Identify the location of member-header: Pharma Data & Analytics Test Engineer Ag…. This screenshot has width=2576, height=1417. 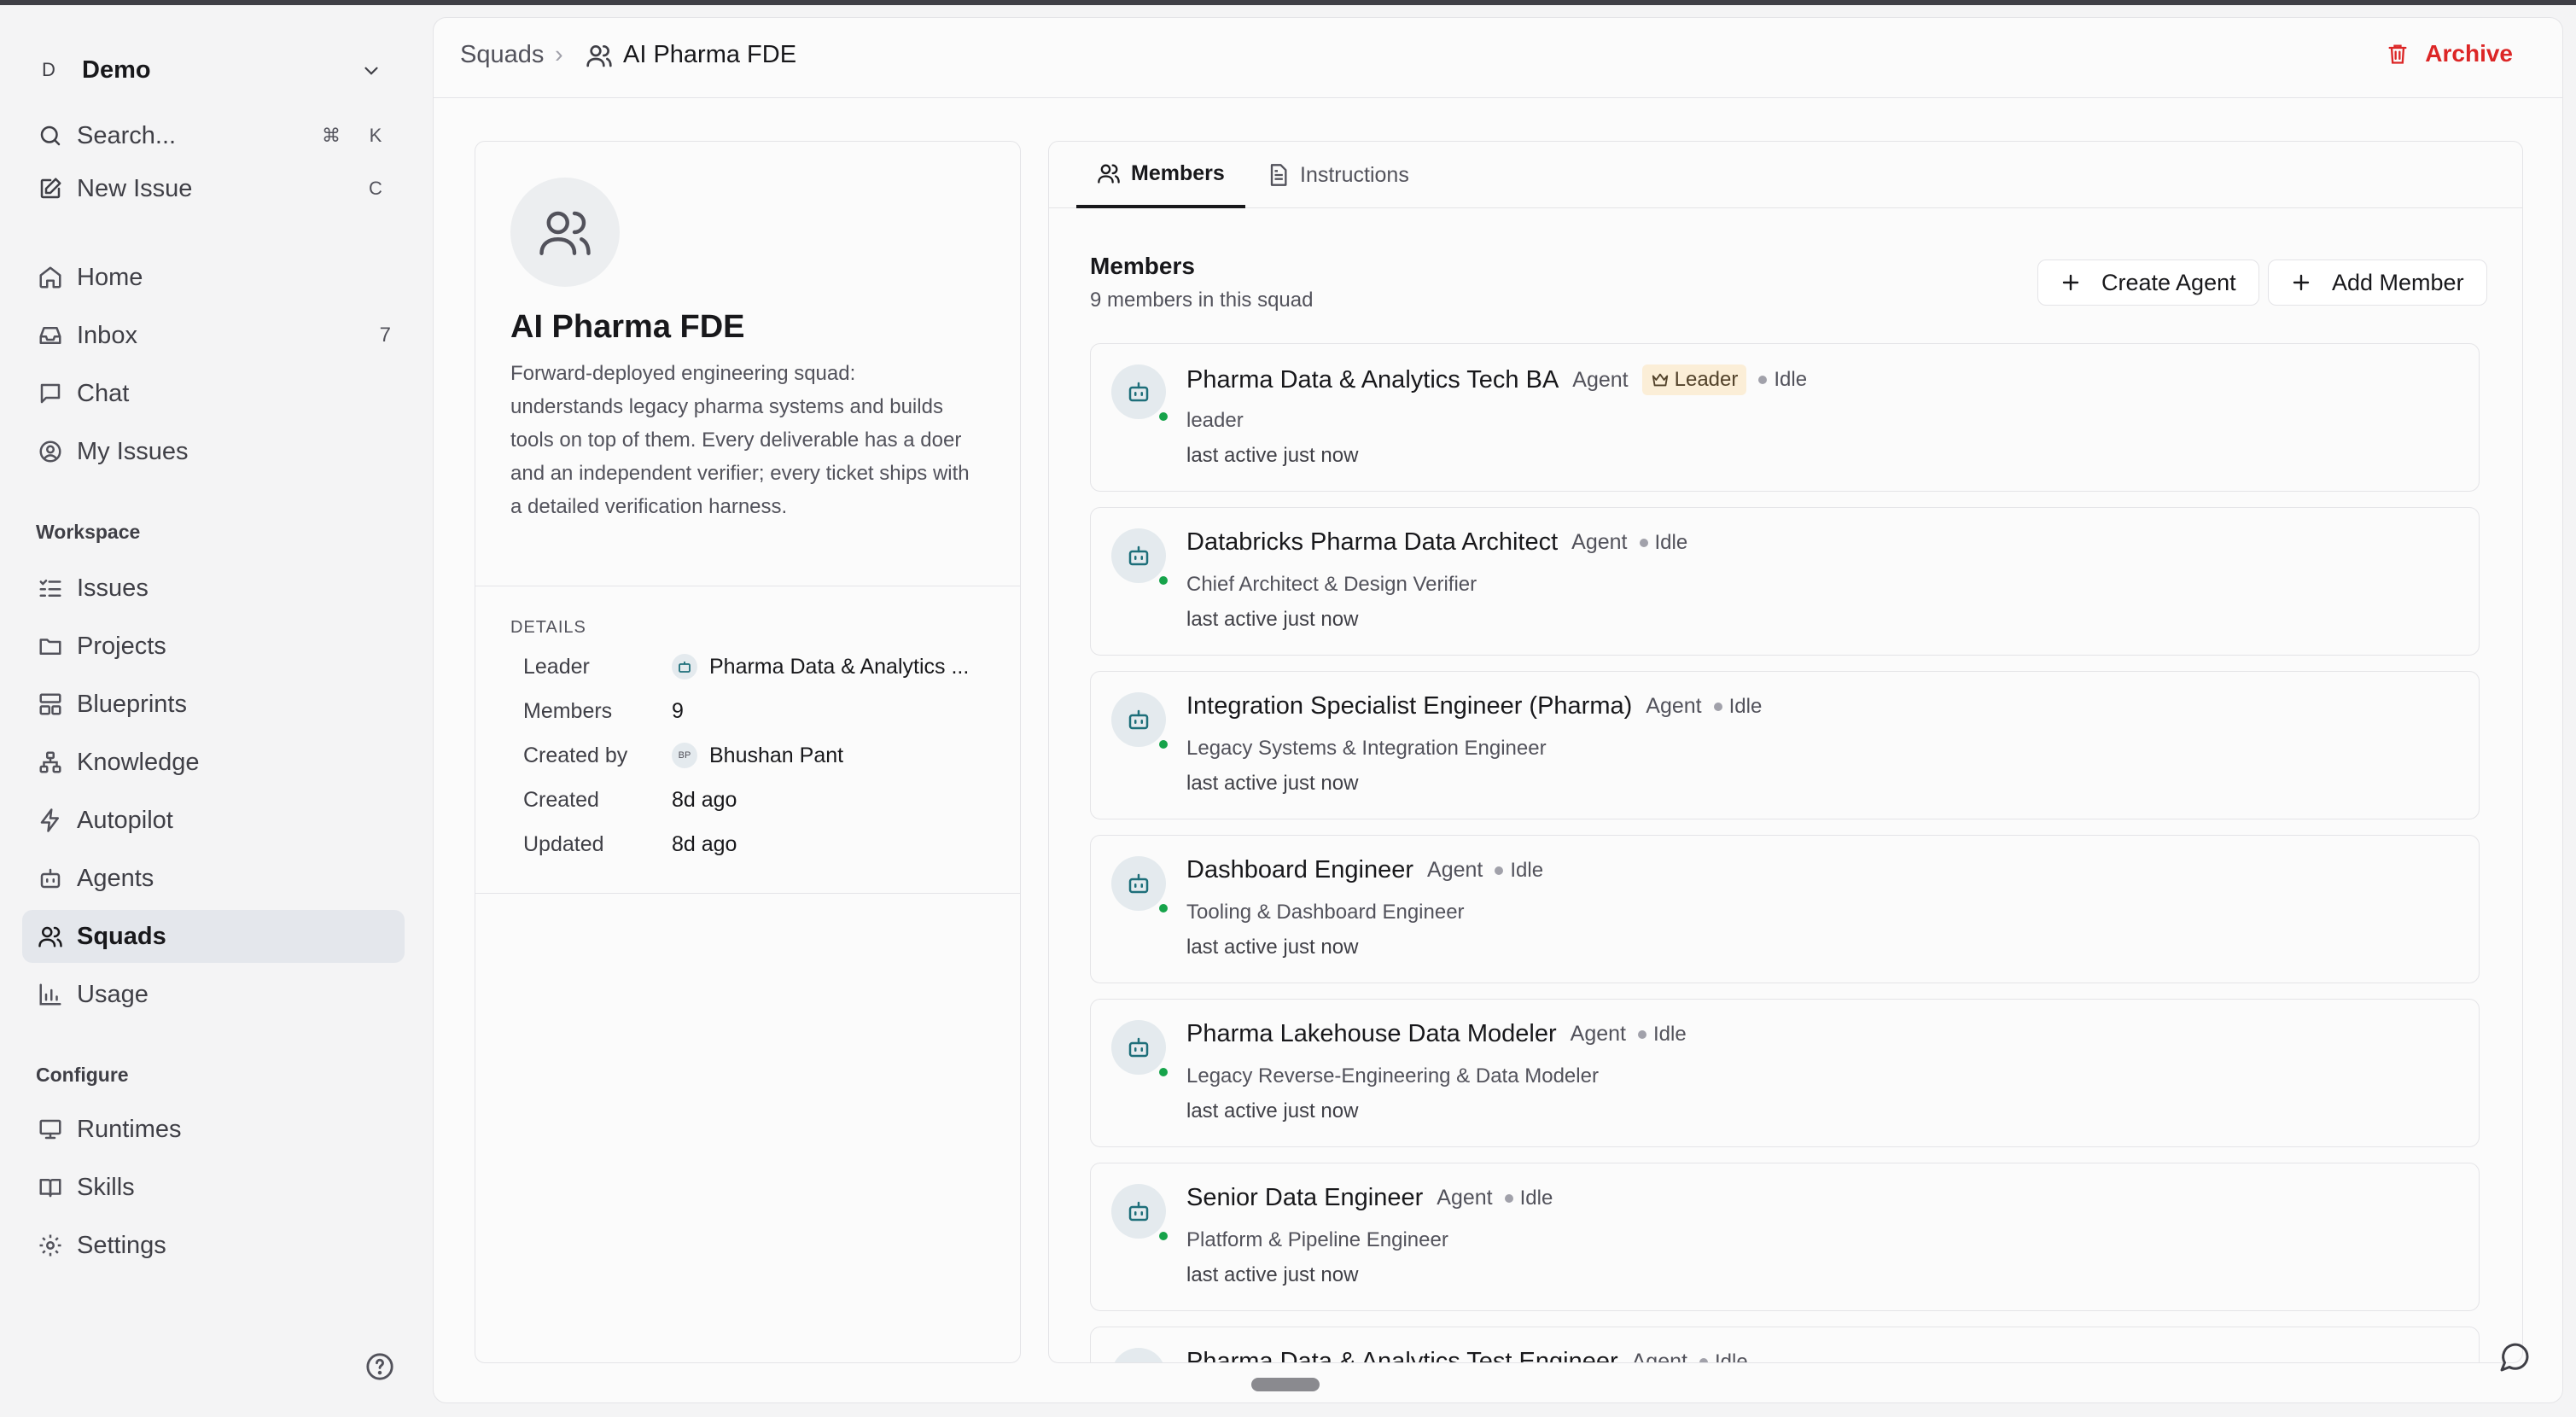
(1467, 1355).